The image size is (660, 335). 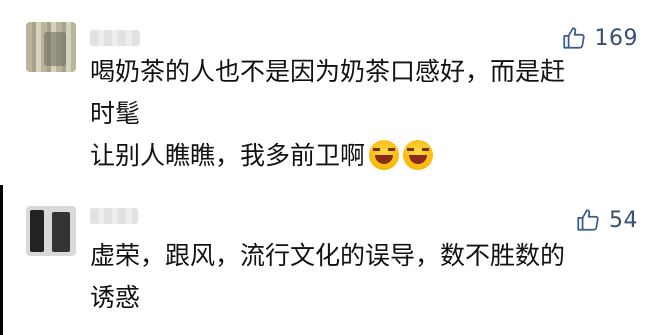 I want to click on divider, so click(x=1, y=260).